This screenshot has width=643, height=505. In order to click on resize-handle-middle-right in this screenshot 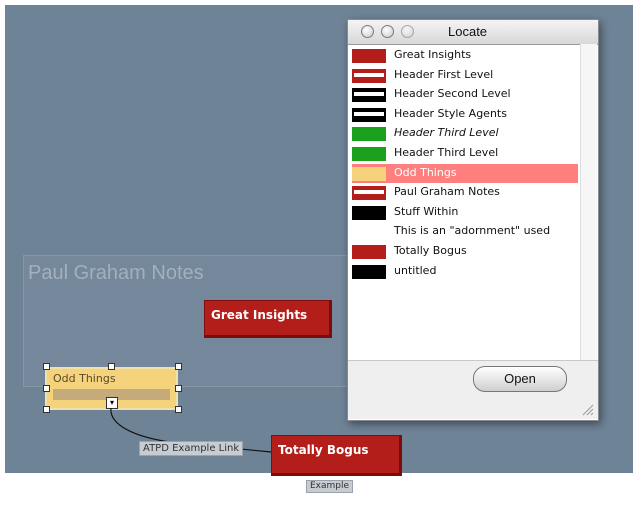, I will do `click(178, 388)`.